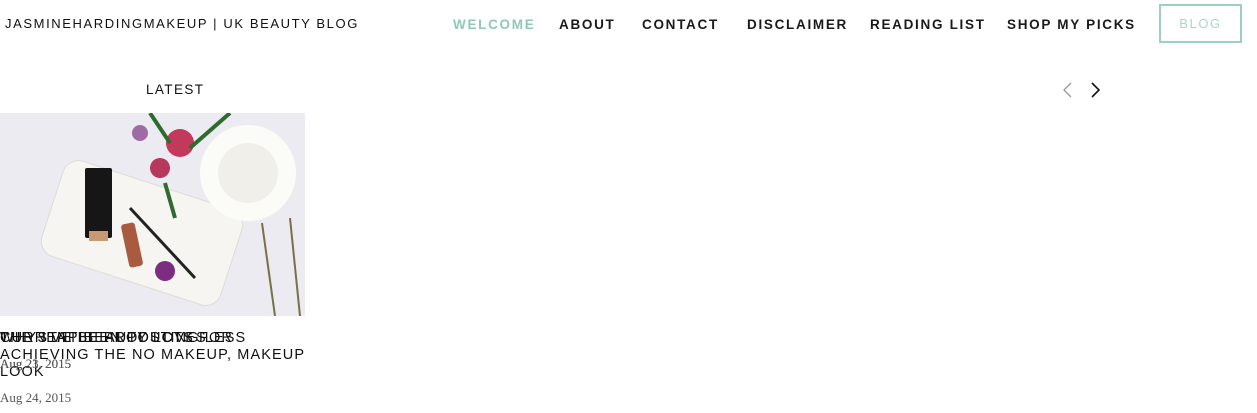 This screenshot has width=1257, height=413. I want to click on nav-item-disclaimer: DISCLAIMER, so click(797, 24).